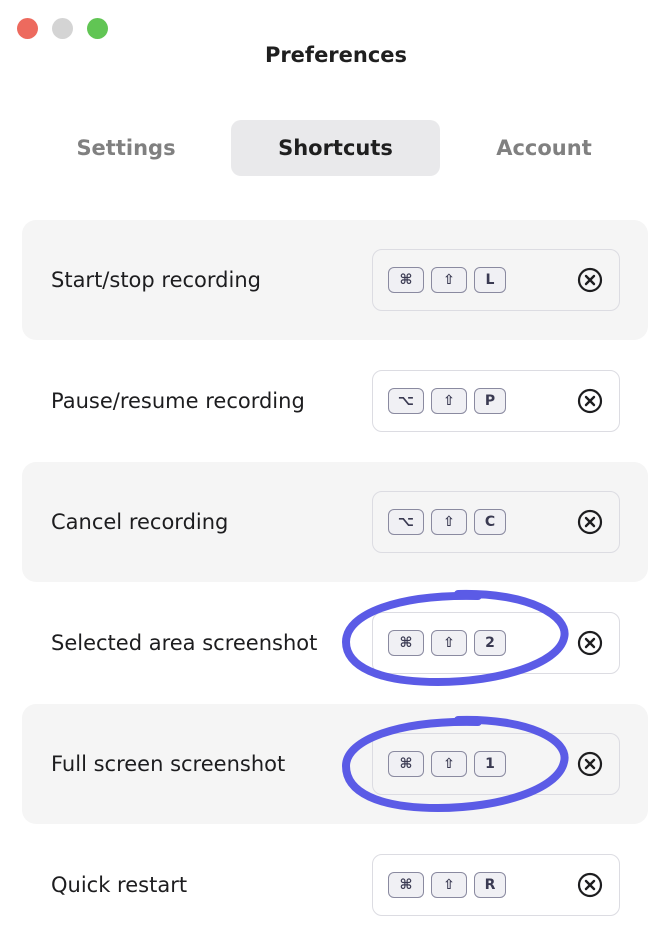  I want to click on key-combination: ⌘ ⇧ 1, so click(447, 764).